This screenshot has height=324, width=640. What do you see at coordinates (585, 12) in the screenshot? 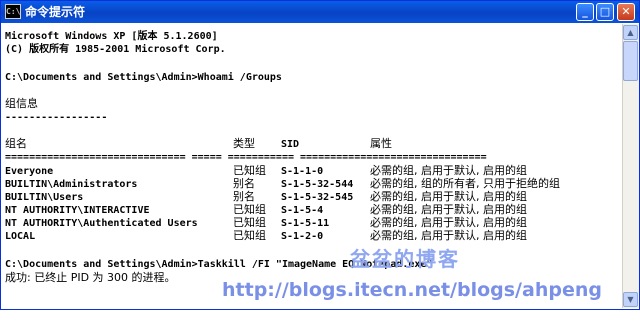
I see `minimize-button: _` at bounding box center [585, 12].